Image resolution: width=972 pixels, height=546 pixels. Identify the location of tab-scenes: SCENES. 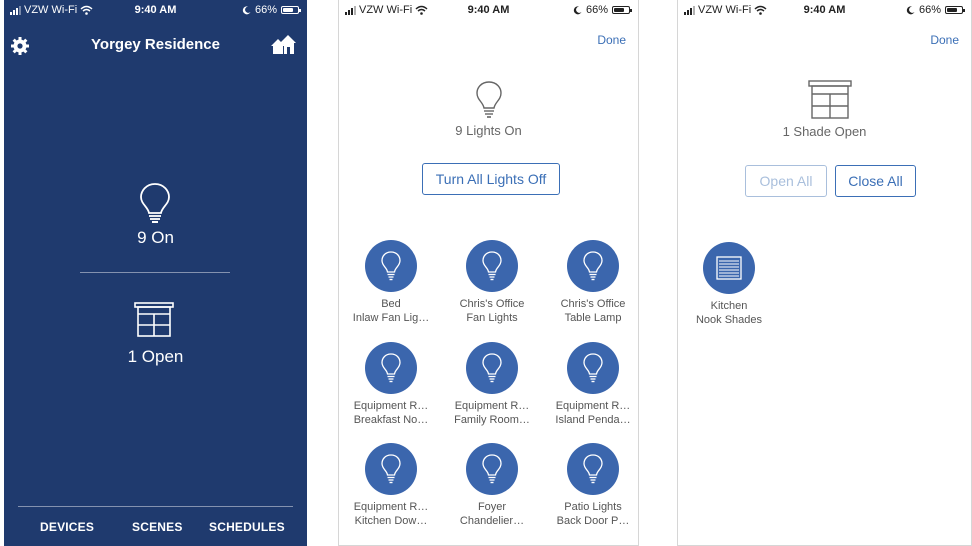
(157, 527).